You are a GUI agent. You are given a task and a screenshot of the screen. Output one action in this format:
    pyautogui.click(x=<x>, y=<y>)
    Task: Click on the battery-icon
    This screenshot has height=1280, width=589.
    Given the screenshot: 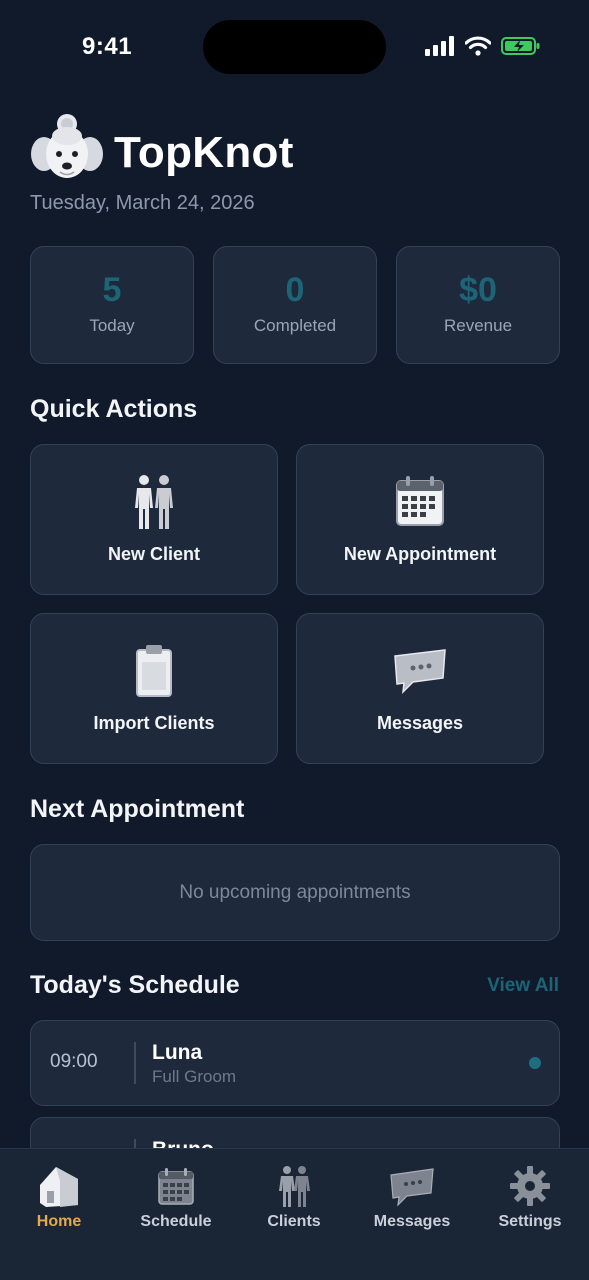 What is the action you would take?
    pyautogui.click(x=520, y=46)
    